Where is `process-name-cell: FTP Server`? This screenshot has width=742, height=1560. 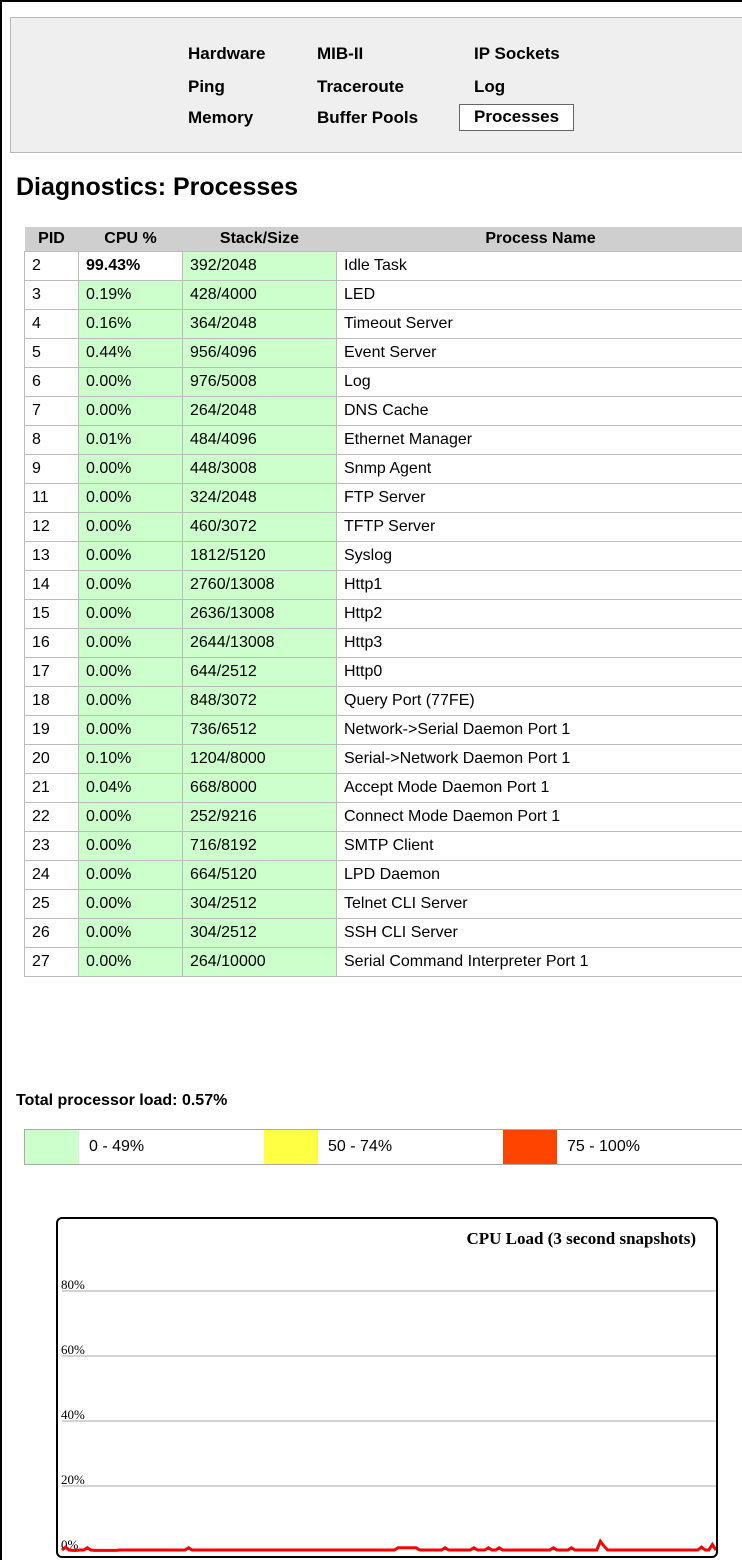
process-name-cell: FTP Server is located at coordinates (539, 498).